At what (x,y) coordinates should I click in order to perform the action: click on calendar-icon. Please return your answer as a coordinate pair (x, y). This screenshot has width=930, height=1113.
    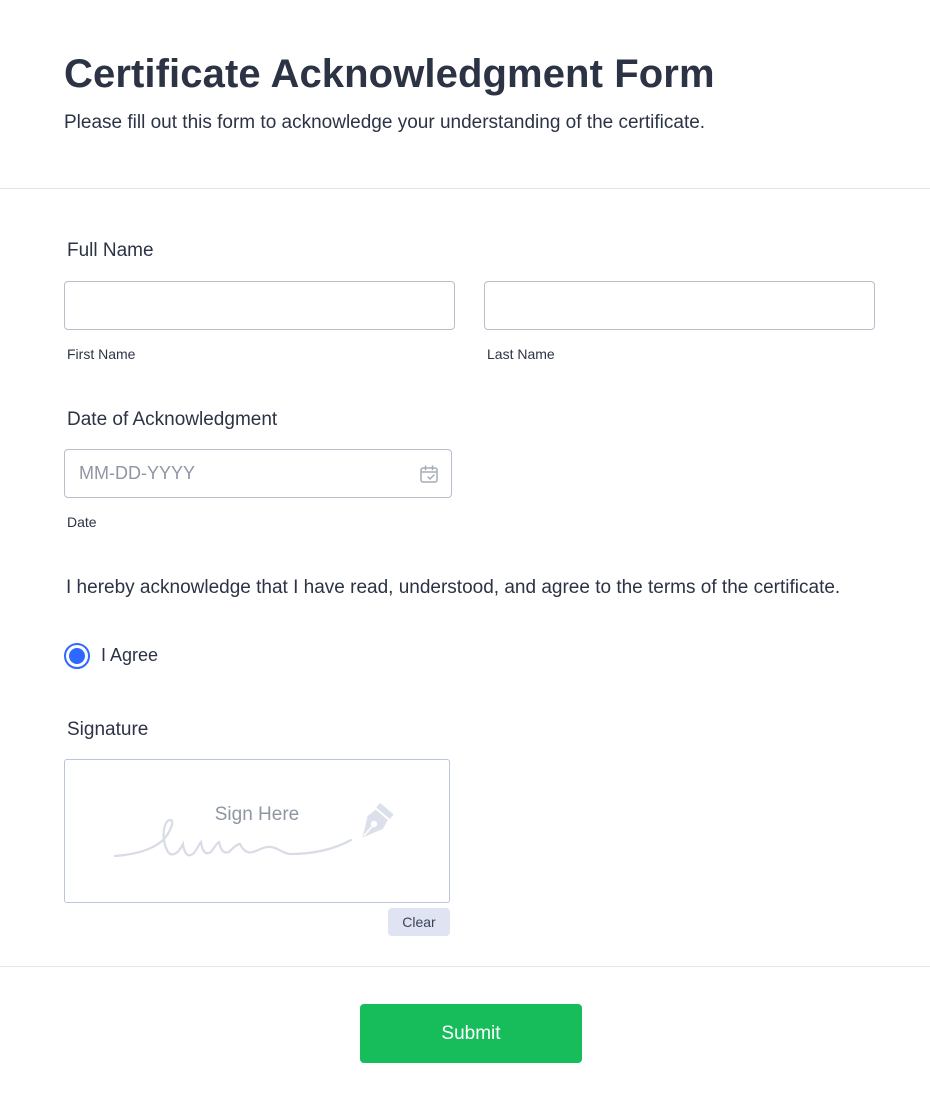
    Looking at the image, I should click on (429, 474).